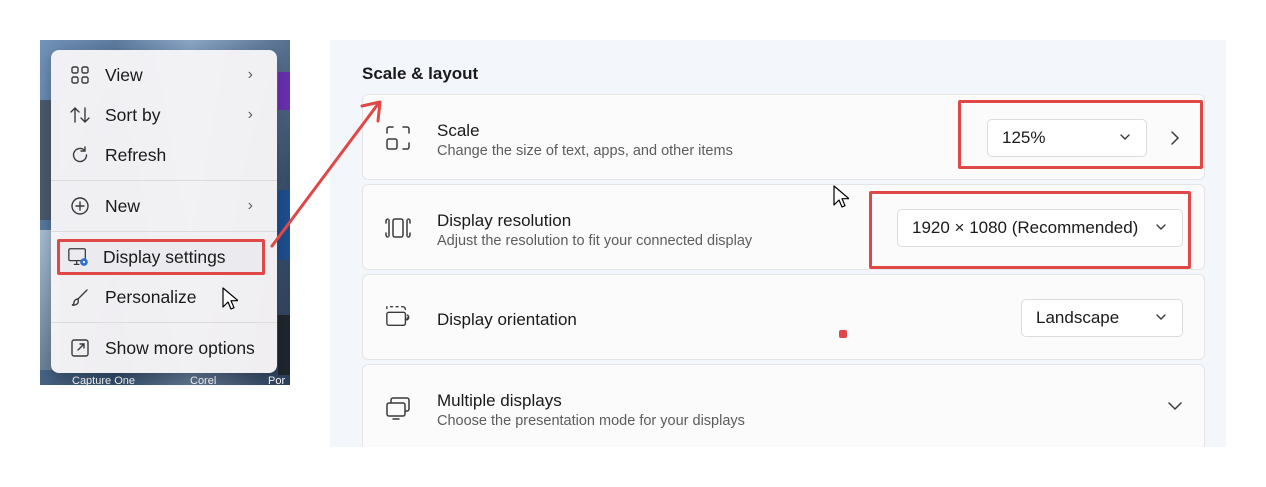 The width and height of the screenshot is (1266, 487). What do you see at coordinates (420, 73) in the screenshot?
I see `section-title: Scale & layout` at bounding box center [420, 73].